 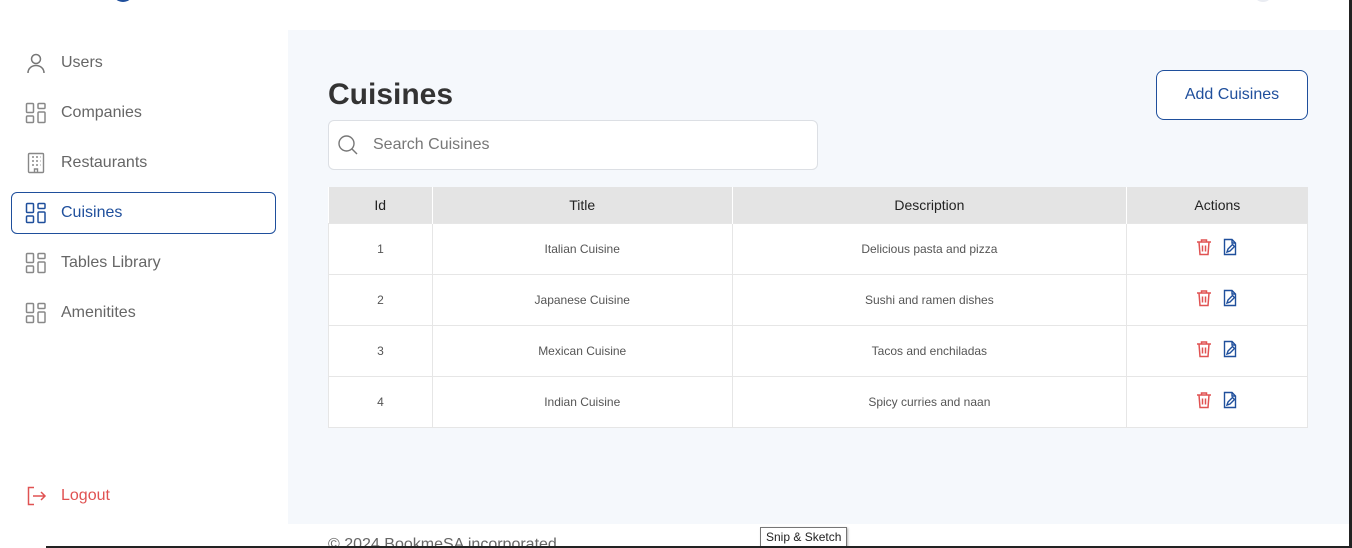 I want to click on sidebar-item-users: Users, so click(x=143, y=63).